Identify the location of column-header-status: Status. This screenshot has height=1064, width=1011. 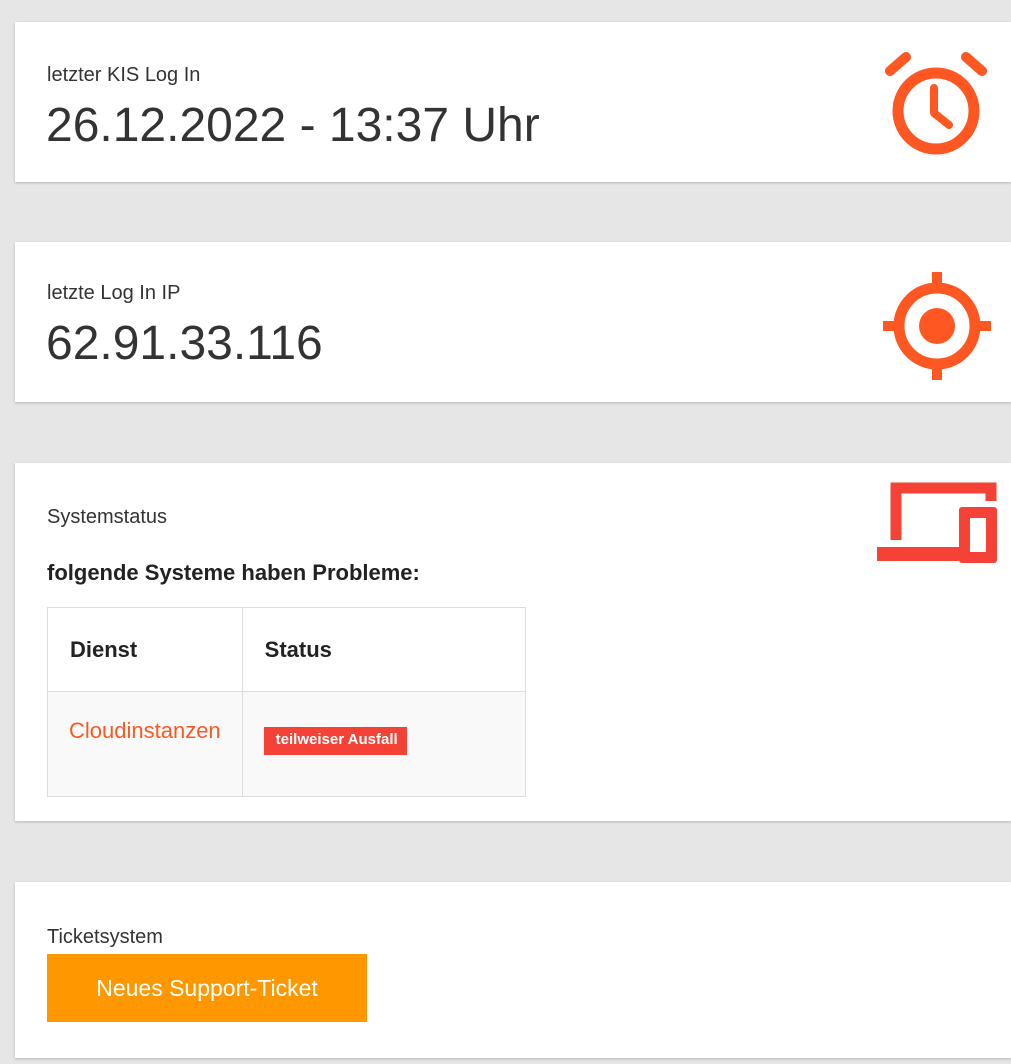
(384, 649).